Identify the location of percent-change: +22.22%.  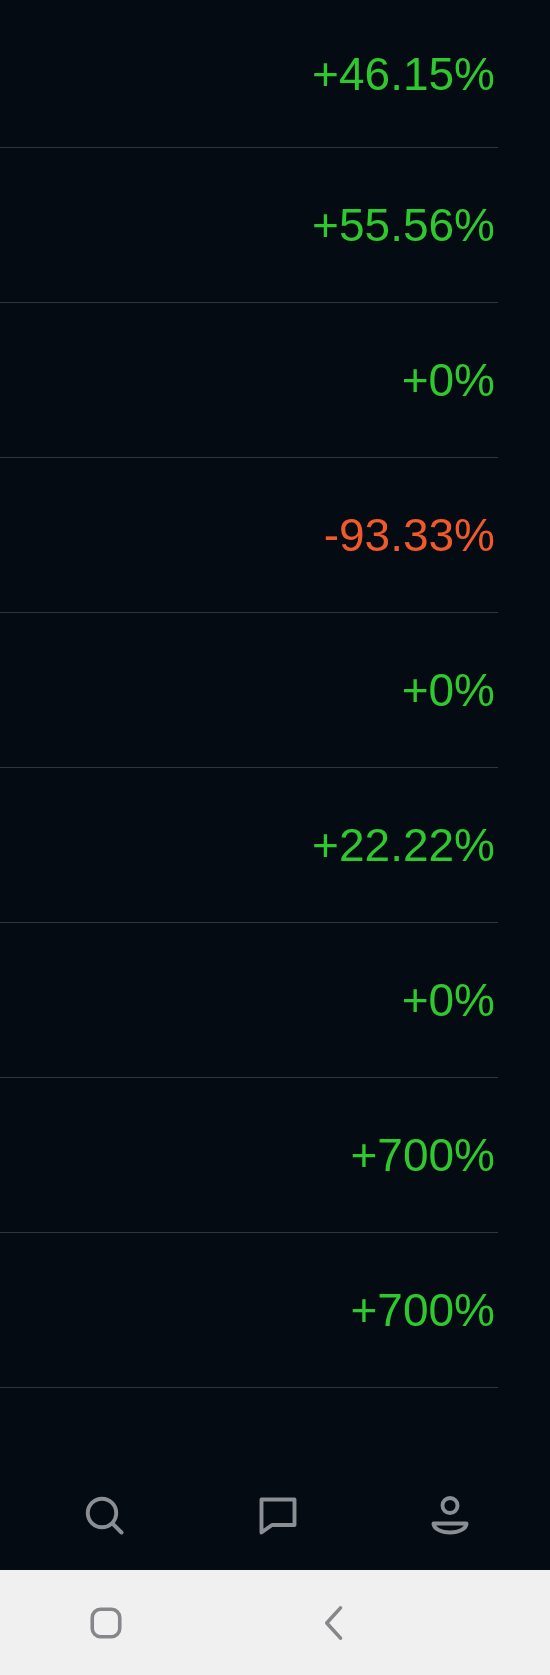
(403, 845).